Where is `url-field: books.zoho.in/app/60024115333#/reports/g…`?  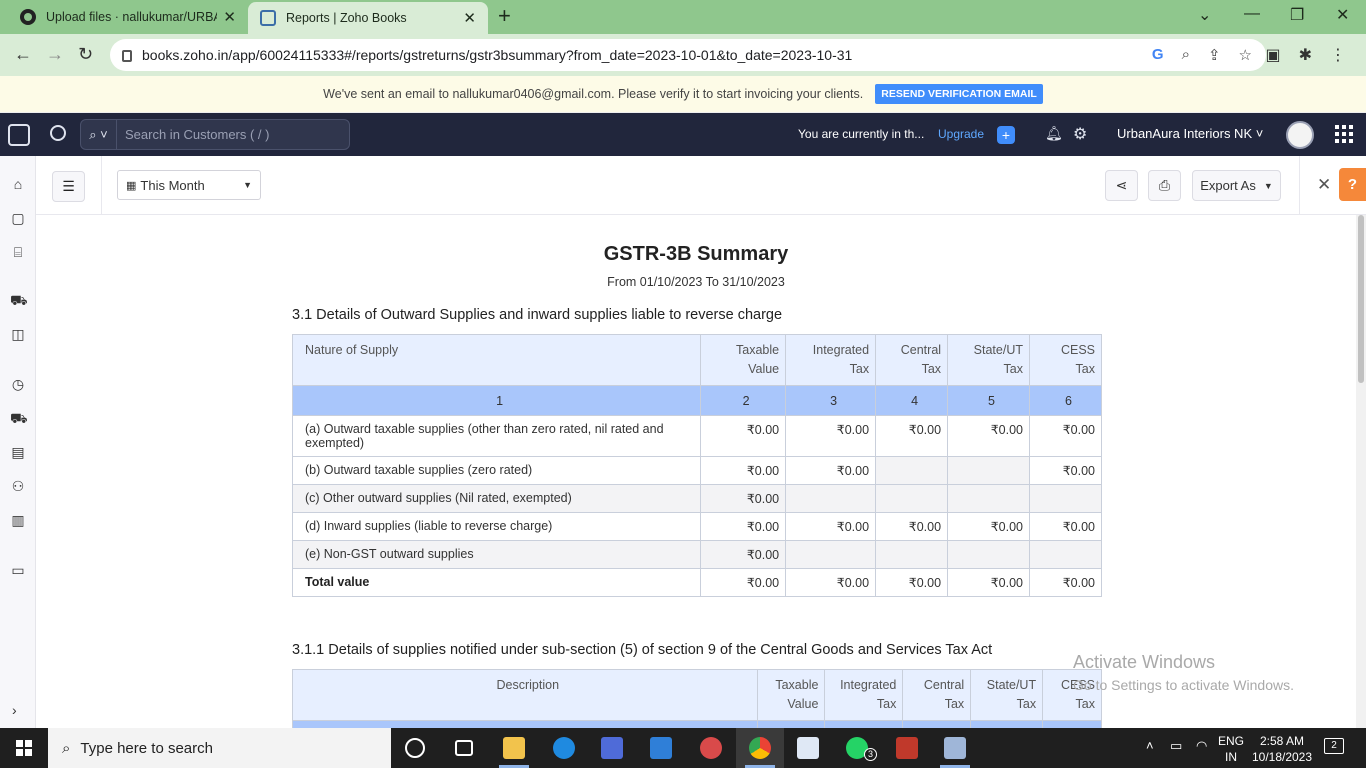 url-field: books.zoho.in/app/60024115333#/reports/g… is located at coordinates (688, 55).